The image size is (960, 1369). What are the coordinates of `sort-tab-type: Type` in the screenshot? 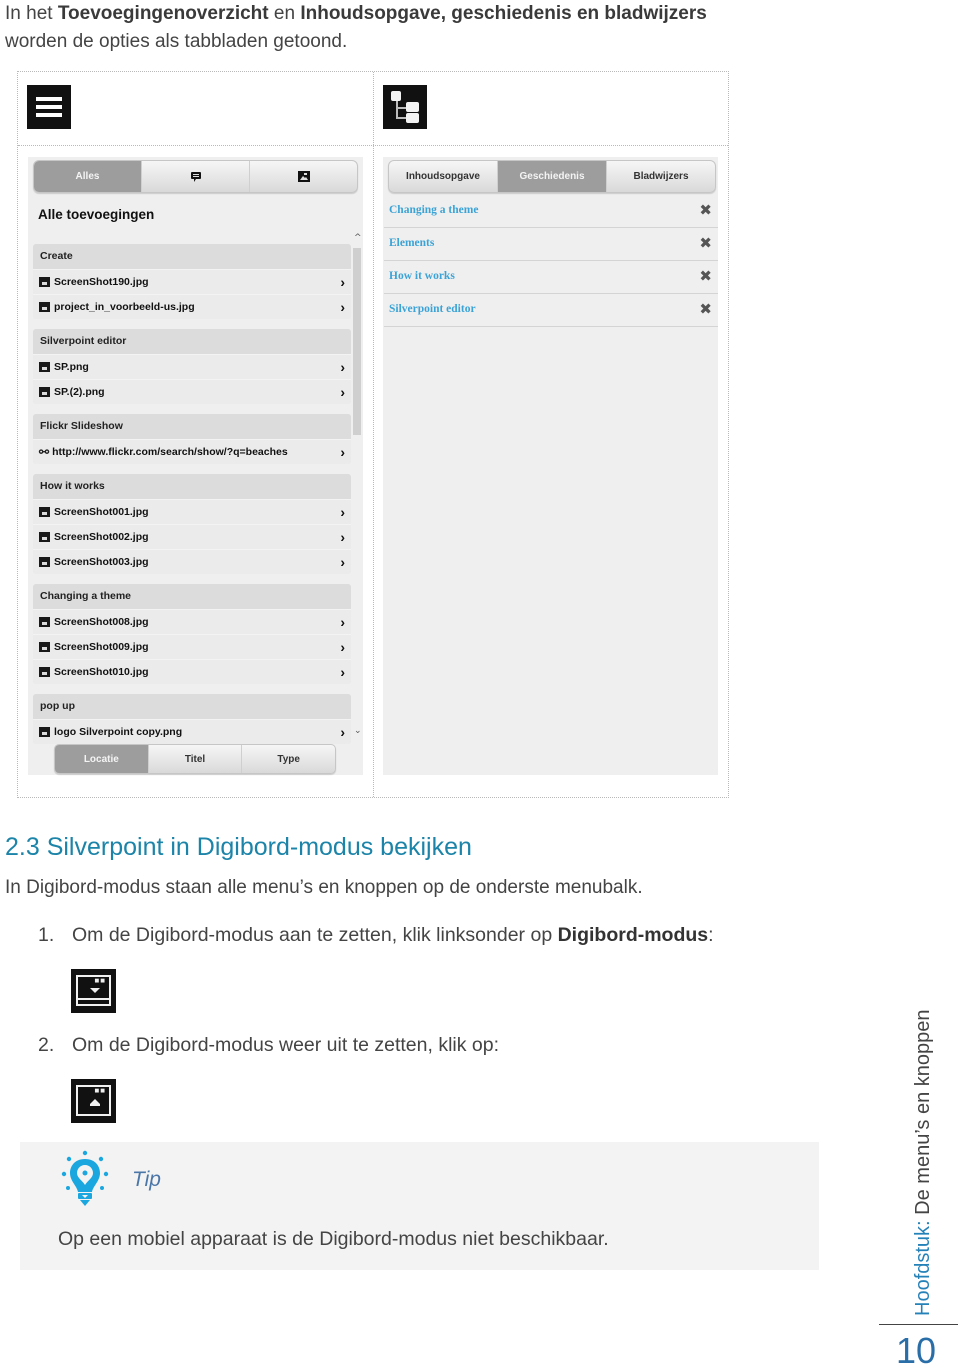 It's located at (288, 759).